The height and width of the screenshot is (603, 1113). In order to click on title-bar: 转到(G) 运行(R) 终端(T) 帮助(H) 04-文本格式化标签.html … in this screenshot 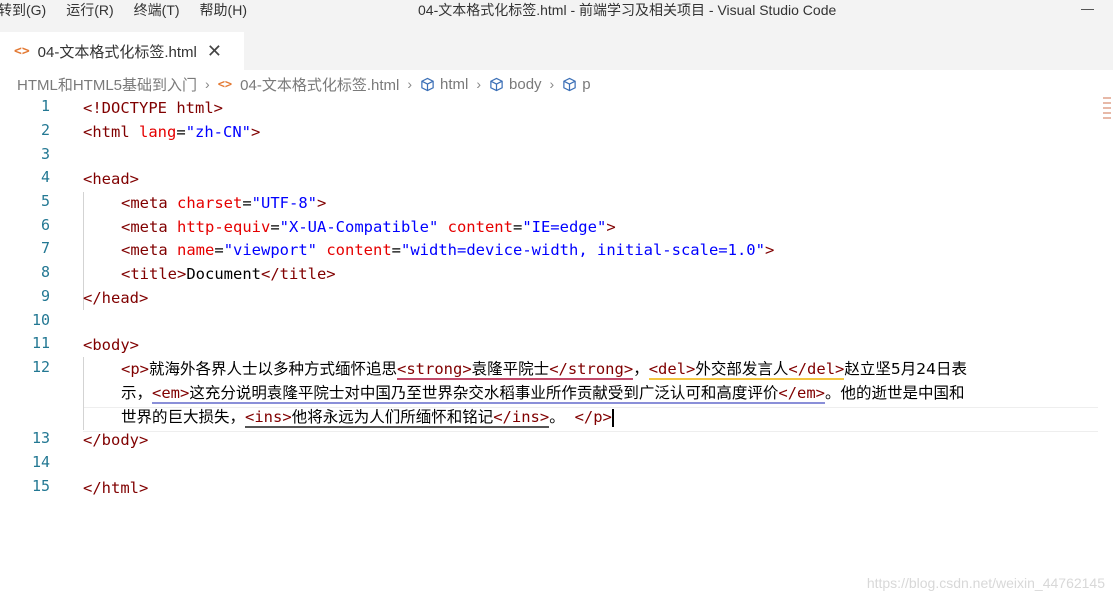, I will do `click(556, 11)`.